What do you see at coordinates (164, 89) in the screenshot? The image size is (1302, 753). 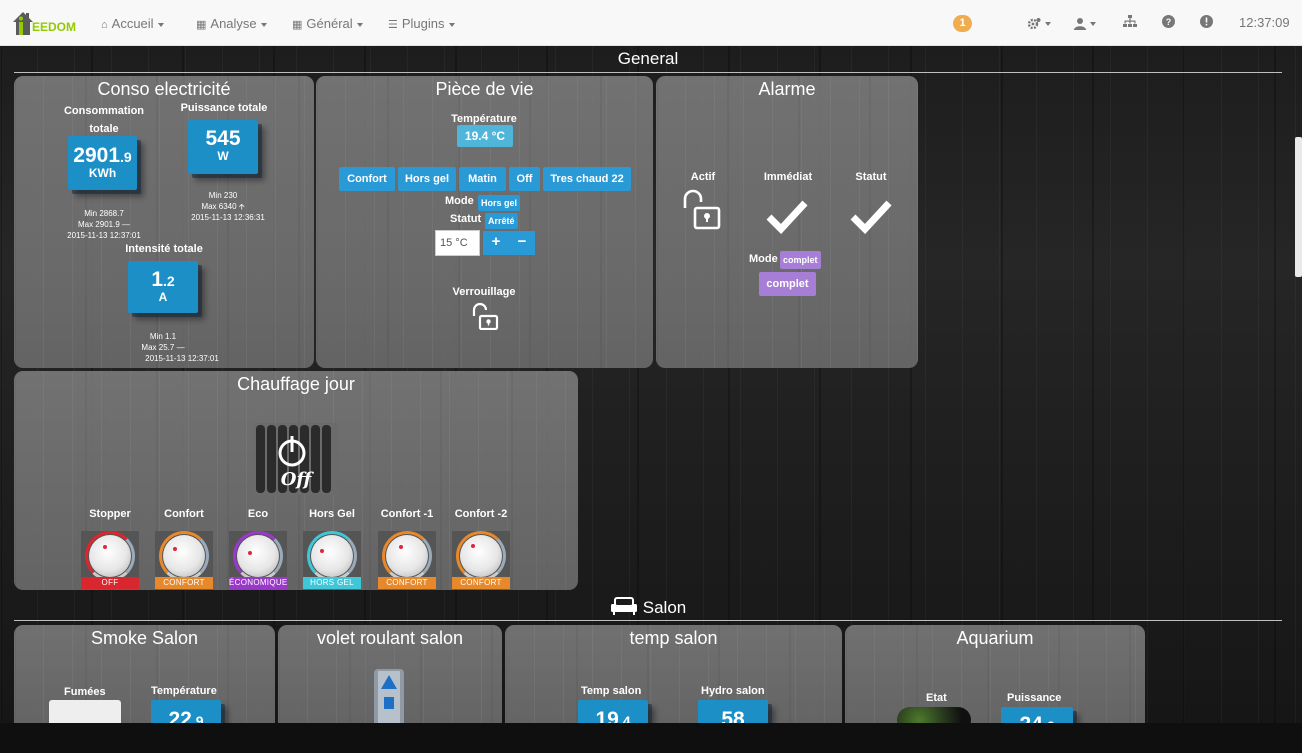 I see `widget-title: Conso electricité` at bounding box center [164, 89].